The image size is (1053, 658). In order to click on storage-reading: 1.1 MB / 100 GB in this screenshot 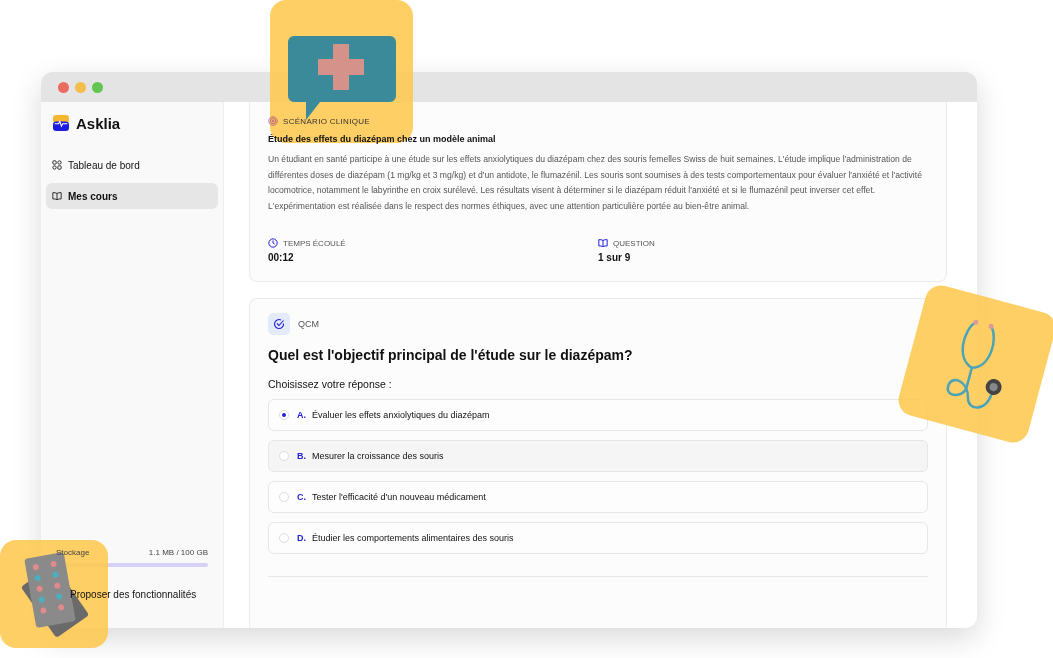, I will do `click(178, 552)`.